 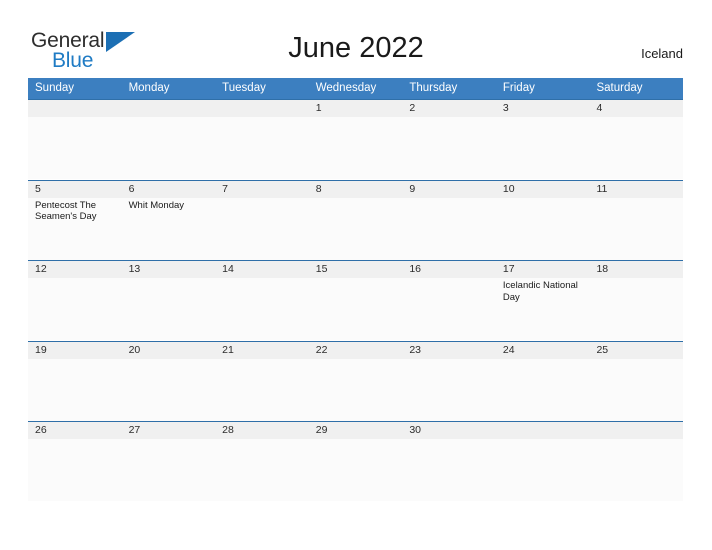 I want to click on weekday-header-monday: Monday, so click(x=149, y=88).